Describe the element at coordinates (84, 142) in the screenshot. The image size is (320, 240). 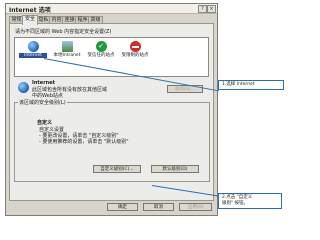
I see `custom-line-3: - 要使用推荐的设置，请单击 "默认级别"` at that location.